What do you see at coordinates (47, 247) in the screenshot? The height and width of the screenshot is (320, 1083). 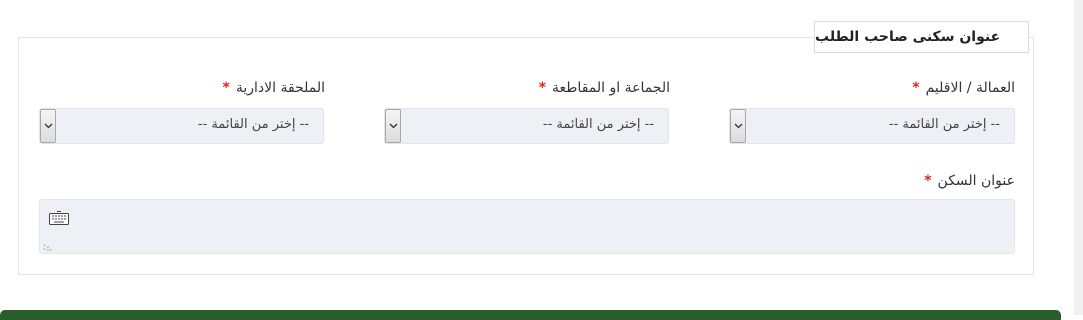 I see `resize-grip-icon` at bounding box center [47, 247].